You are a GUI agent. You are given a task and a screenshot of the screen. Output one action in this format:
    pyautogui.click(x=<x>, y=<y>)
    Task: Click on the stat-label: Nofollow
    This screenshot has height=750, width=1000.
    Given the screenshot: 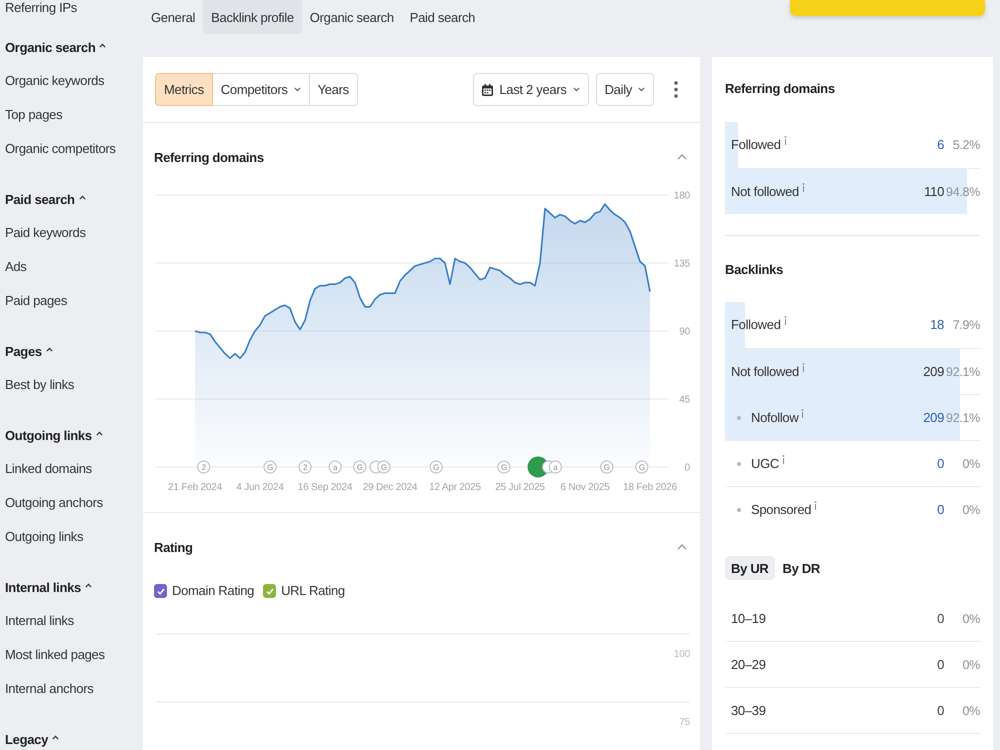 What is the action you would take?
    pyautogui.click(x=774, y=418)
    